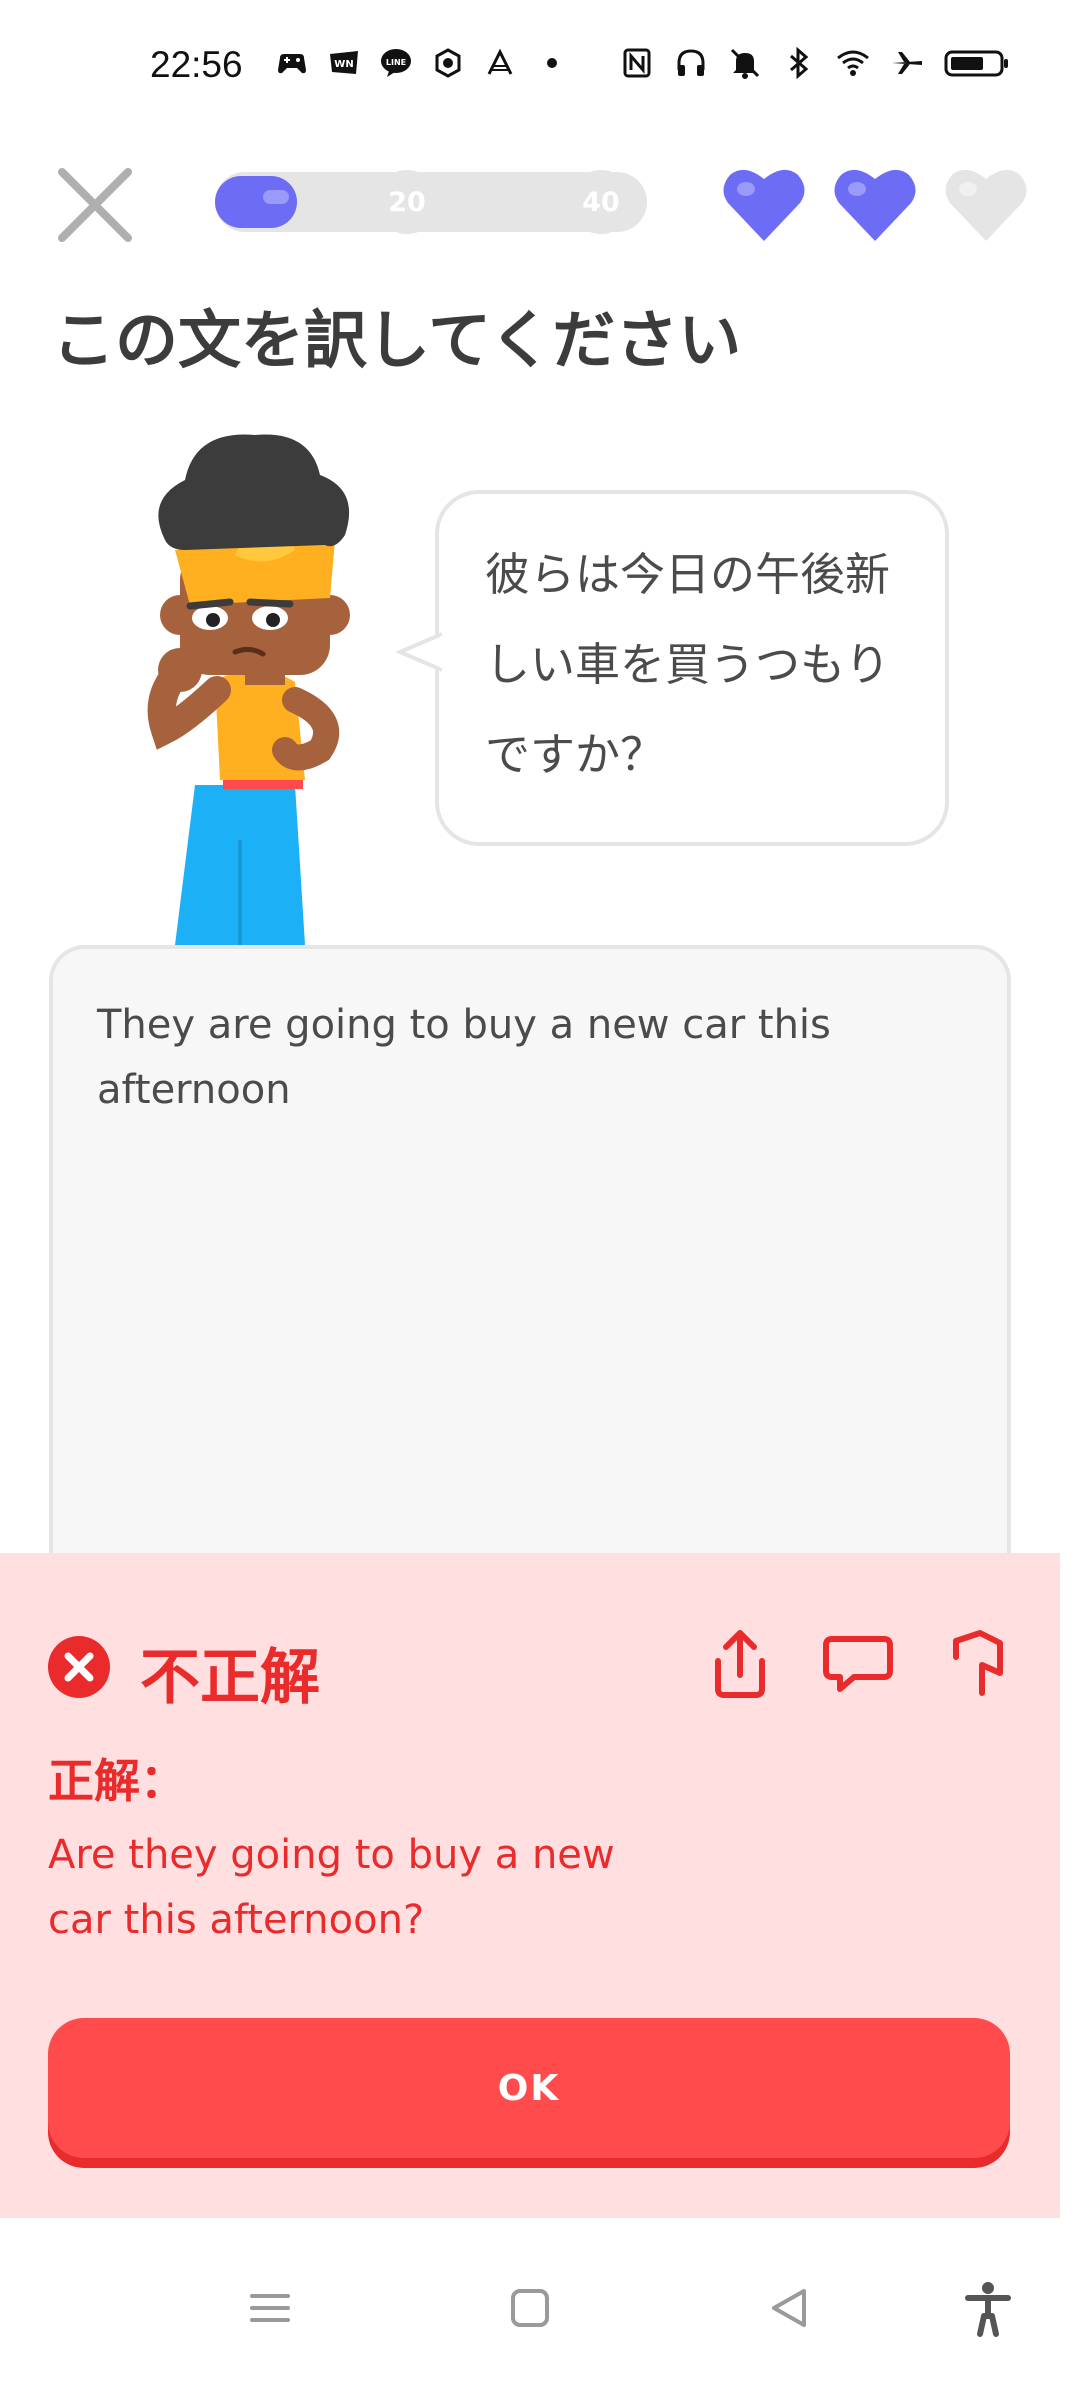 The image size is (1080, 2400). What do you see at coordinates (422, 63) in the screenshot?
I see `notification-icons: WN LINE` at bounding box center [422, 63].